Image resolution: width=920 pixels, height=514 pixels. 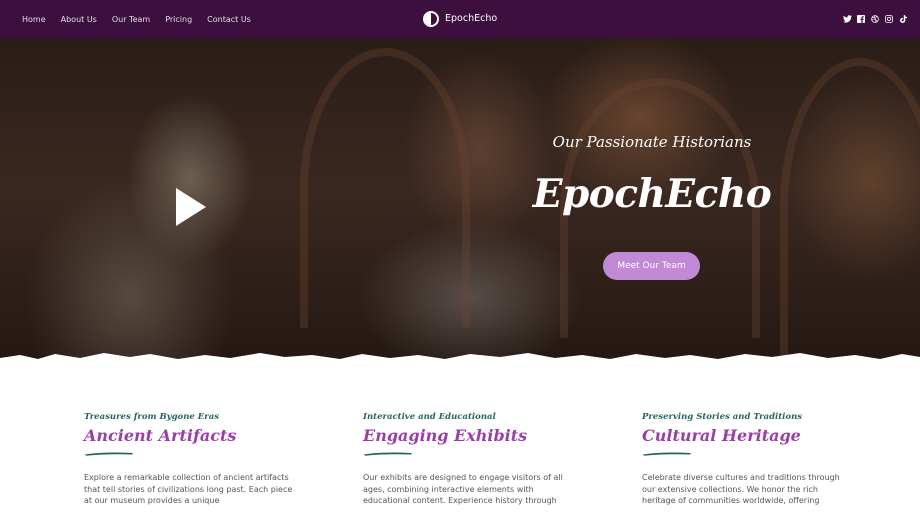 What do you see at coordinates (445, 435) in the screenshot?
I see `feature-title: Engaging Exhibits` at bounding box center [445, 435].